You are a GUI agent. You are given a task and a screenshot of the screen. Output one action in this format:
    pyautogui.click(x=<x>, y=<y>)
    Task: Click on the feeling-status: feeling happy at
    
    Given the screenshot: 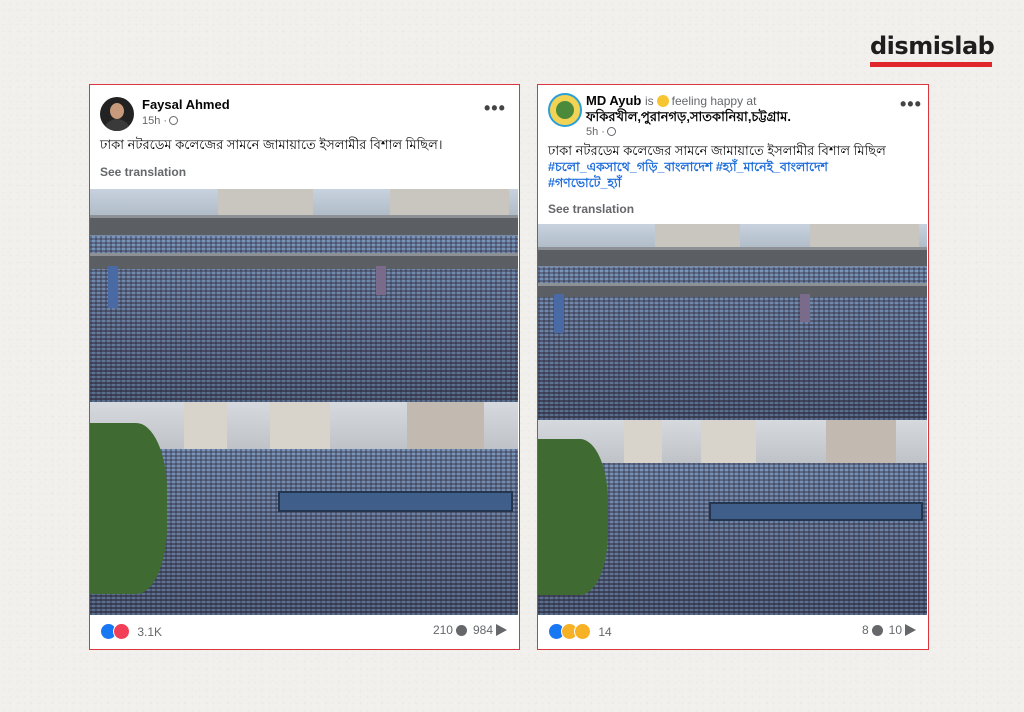 What is the action you would take?
    pyautogui.click(x=714, y=101)
    